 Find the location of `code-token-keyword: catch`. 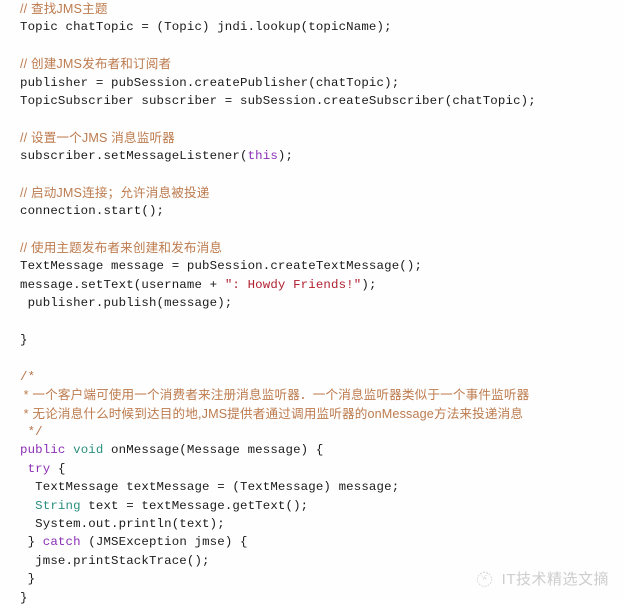

code-token-keyword: catch is located at coordinates (61, 542).